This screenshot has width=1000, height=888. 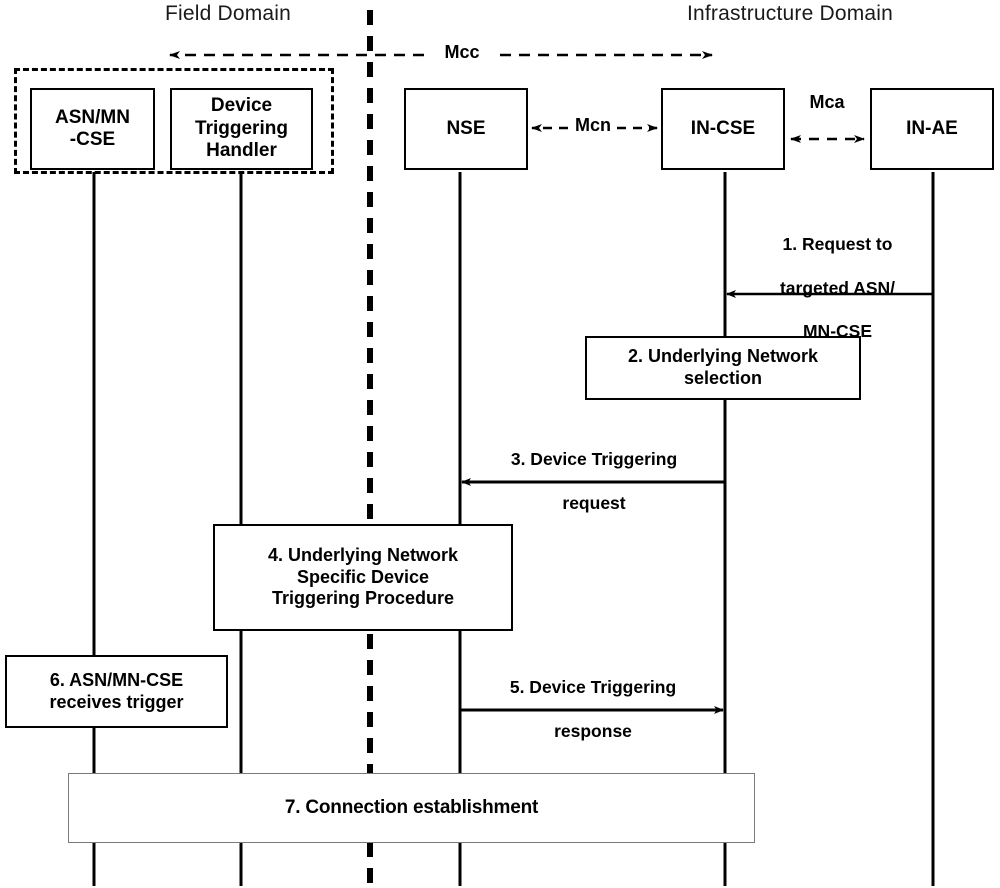 What do you see at coordinates (593, 125) in the screenshot?
I see `reference-point-mcn-label: Mcn` at bounding box center [593, 125].